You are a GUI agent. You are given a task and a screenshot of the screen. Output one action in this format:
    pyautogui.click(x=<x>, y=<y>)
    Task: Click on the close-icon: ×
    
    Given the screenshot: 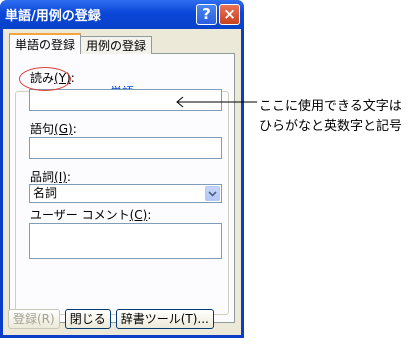 What is the action you would take?
    pyautogui.click(x=229, y=14)
    